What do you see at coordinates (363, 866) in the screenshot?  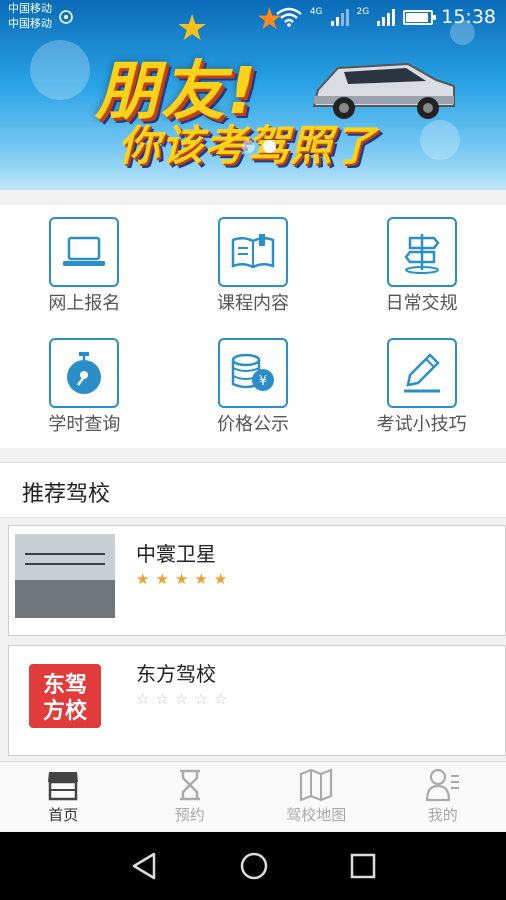 I see `recent-apps-icon` at bounding box center [363, 866].